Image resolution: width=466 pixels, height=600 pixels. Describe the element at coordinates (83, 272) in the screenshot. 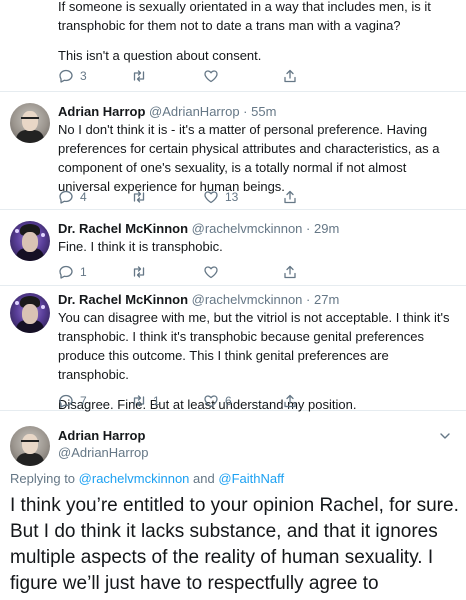

I see `reply-count: 1` at that location.